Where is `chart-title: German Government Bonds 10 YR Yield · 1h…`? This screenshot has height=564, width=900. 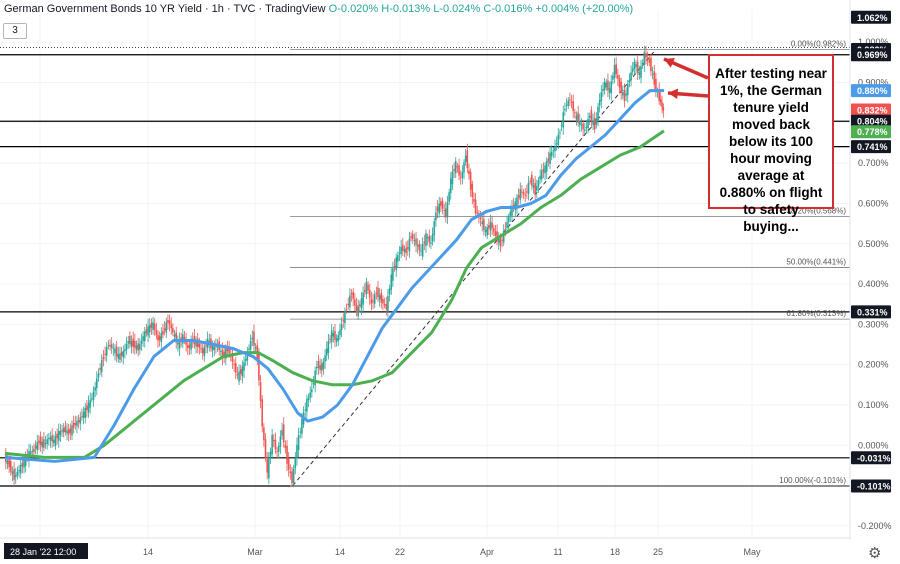 chart-title: German Government Bonds 10 YR Yield · 1h… is located at coordinates (165, 9).